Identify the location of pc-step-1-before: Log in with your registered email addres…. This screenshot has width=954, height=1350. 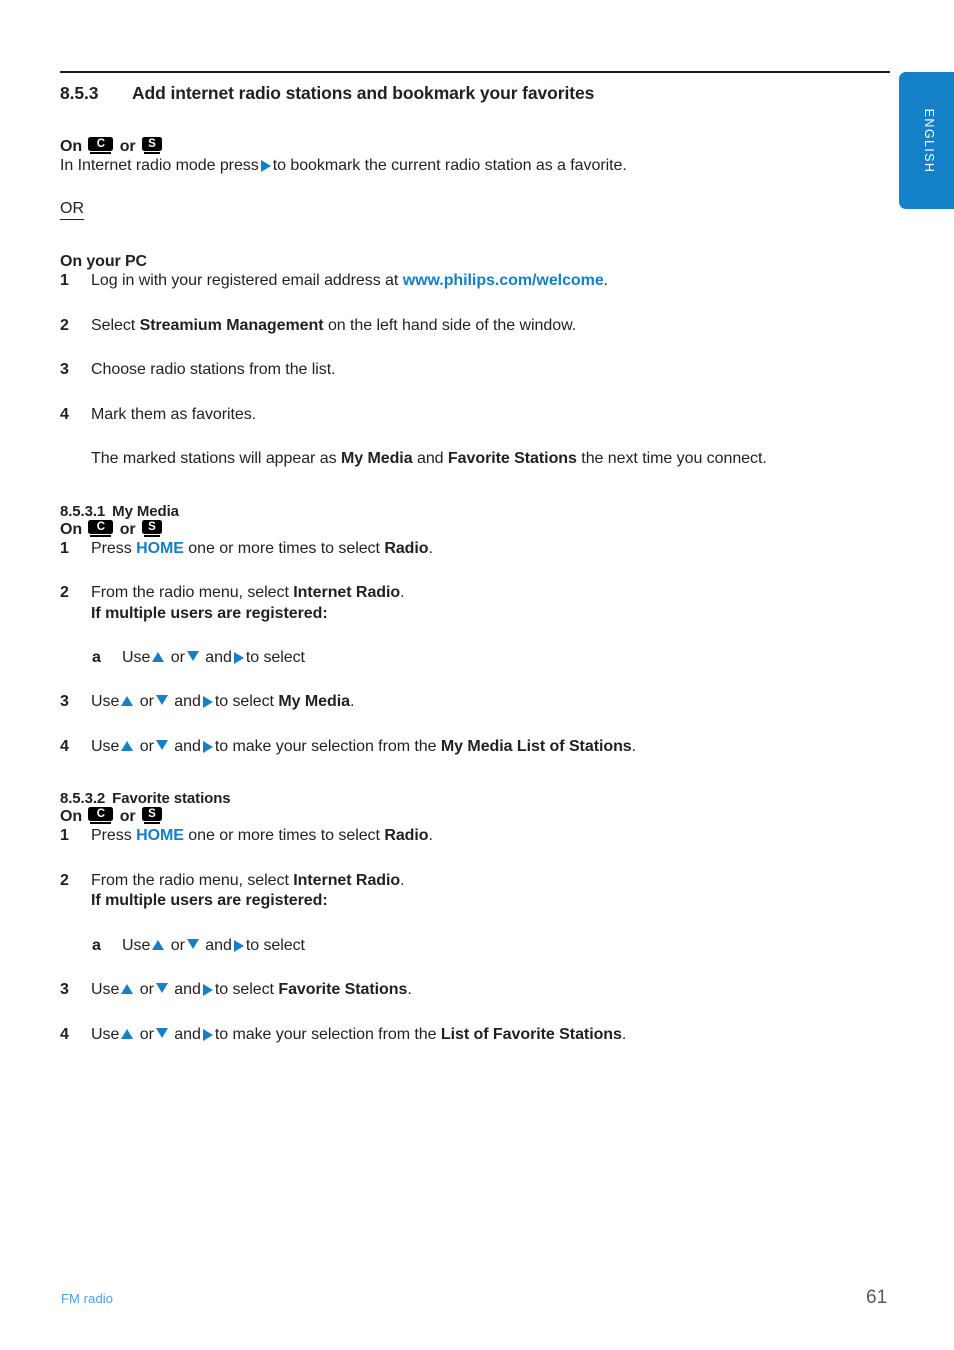
(245, 281).